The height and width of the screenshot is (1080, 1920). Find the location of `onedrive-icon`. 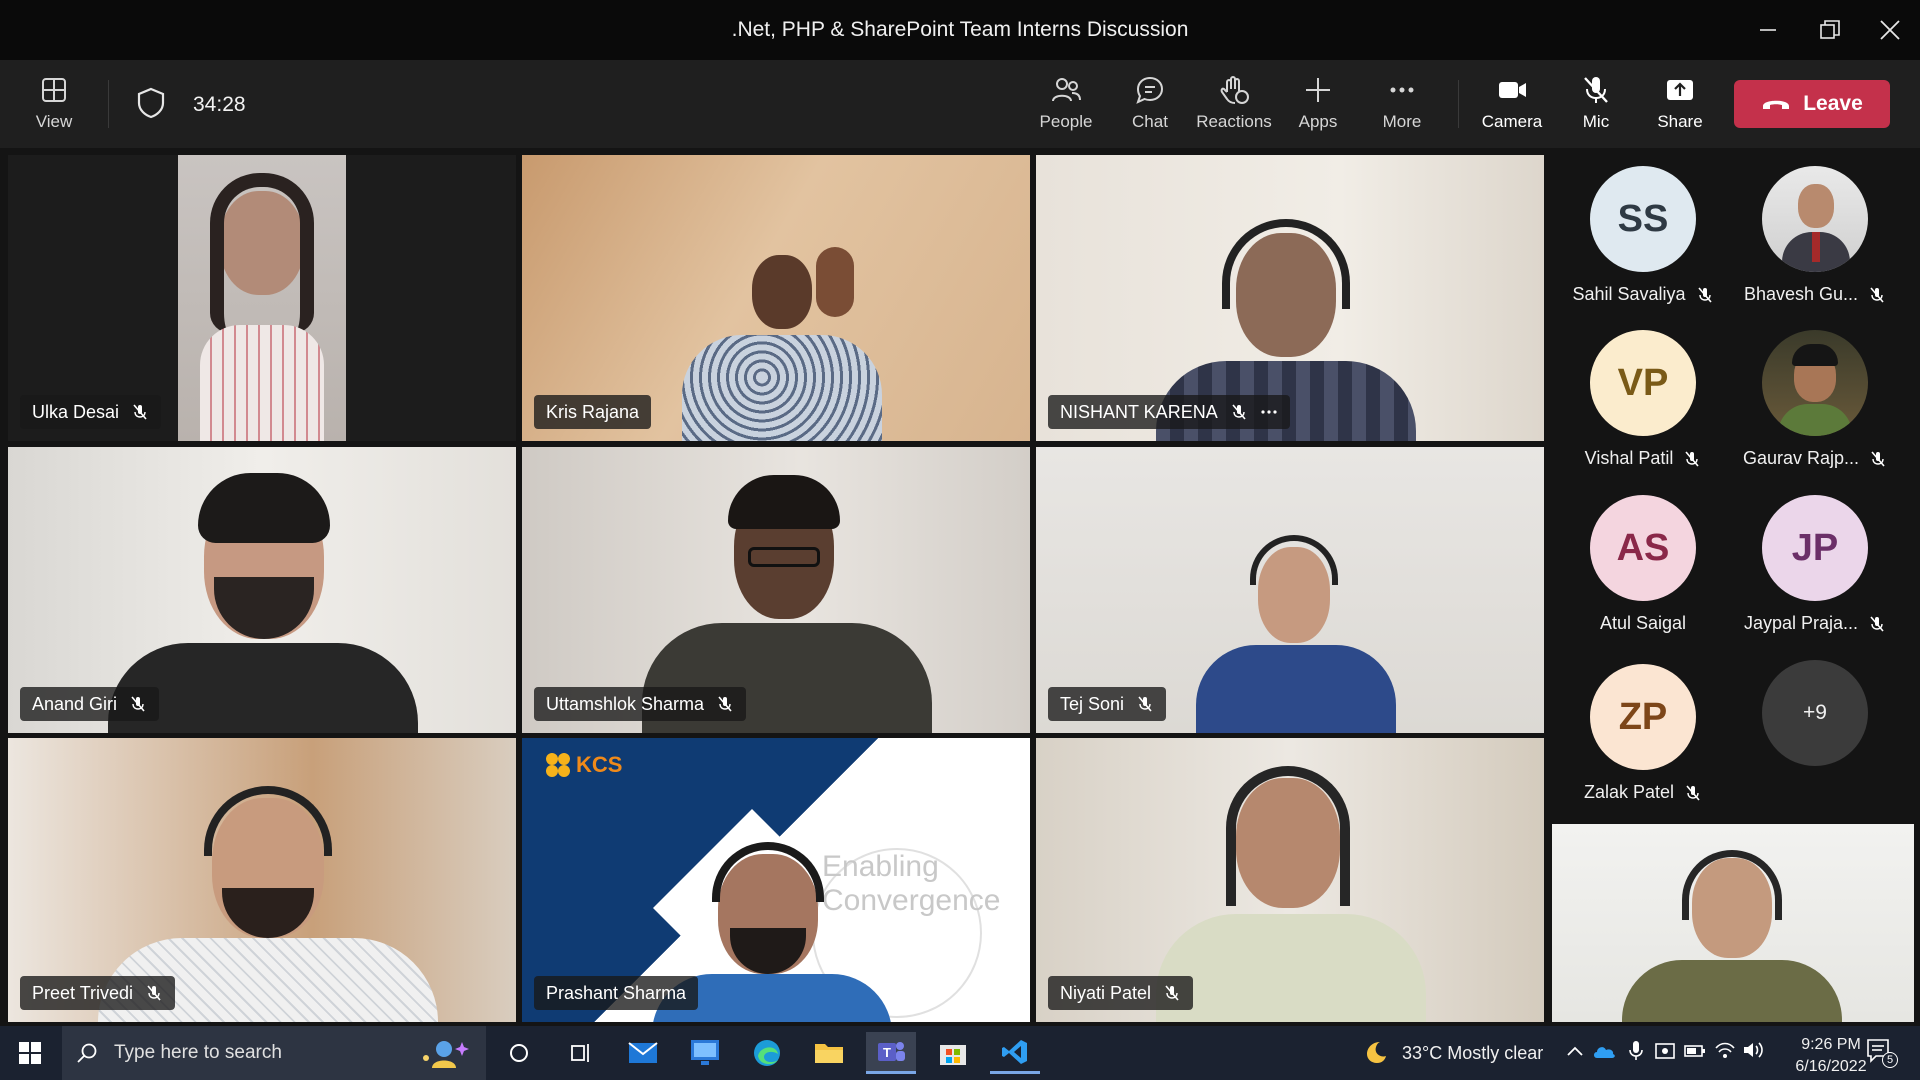

onedrive-icon is located at coordinates (1604, 1053).